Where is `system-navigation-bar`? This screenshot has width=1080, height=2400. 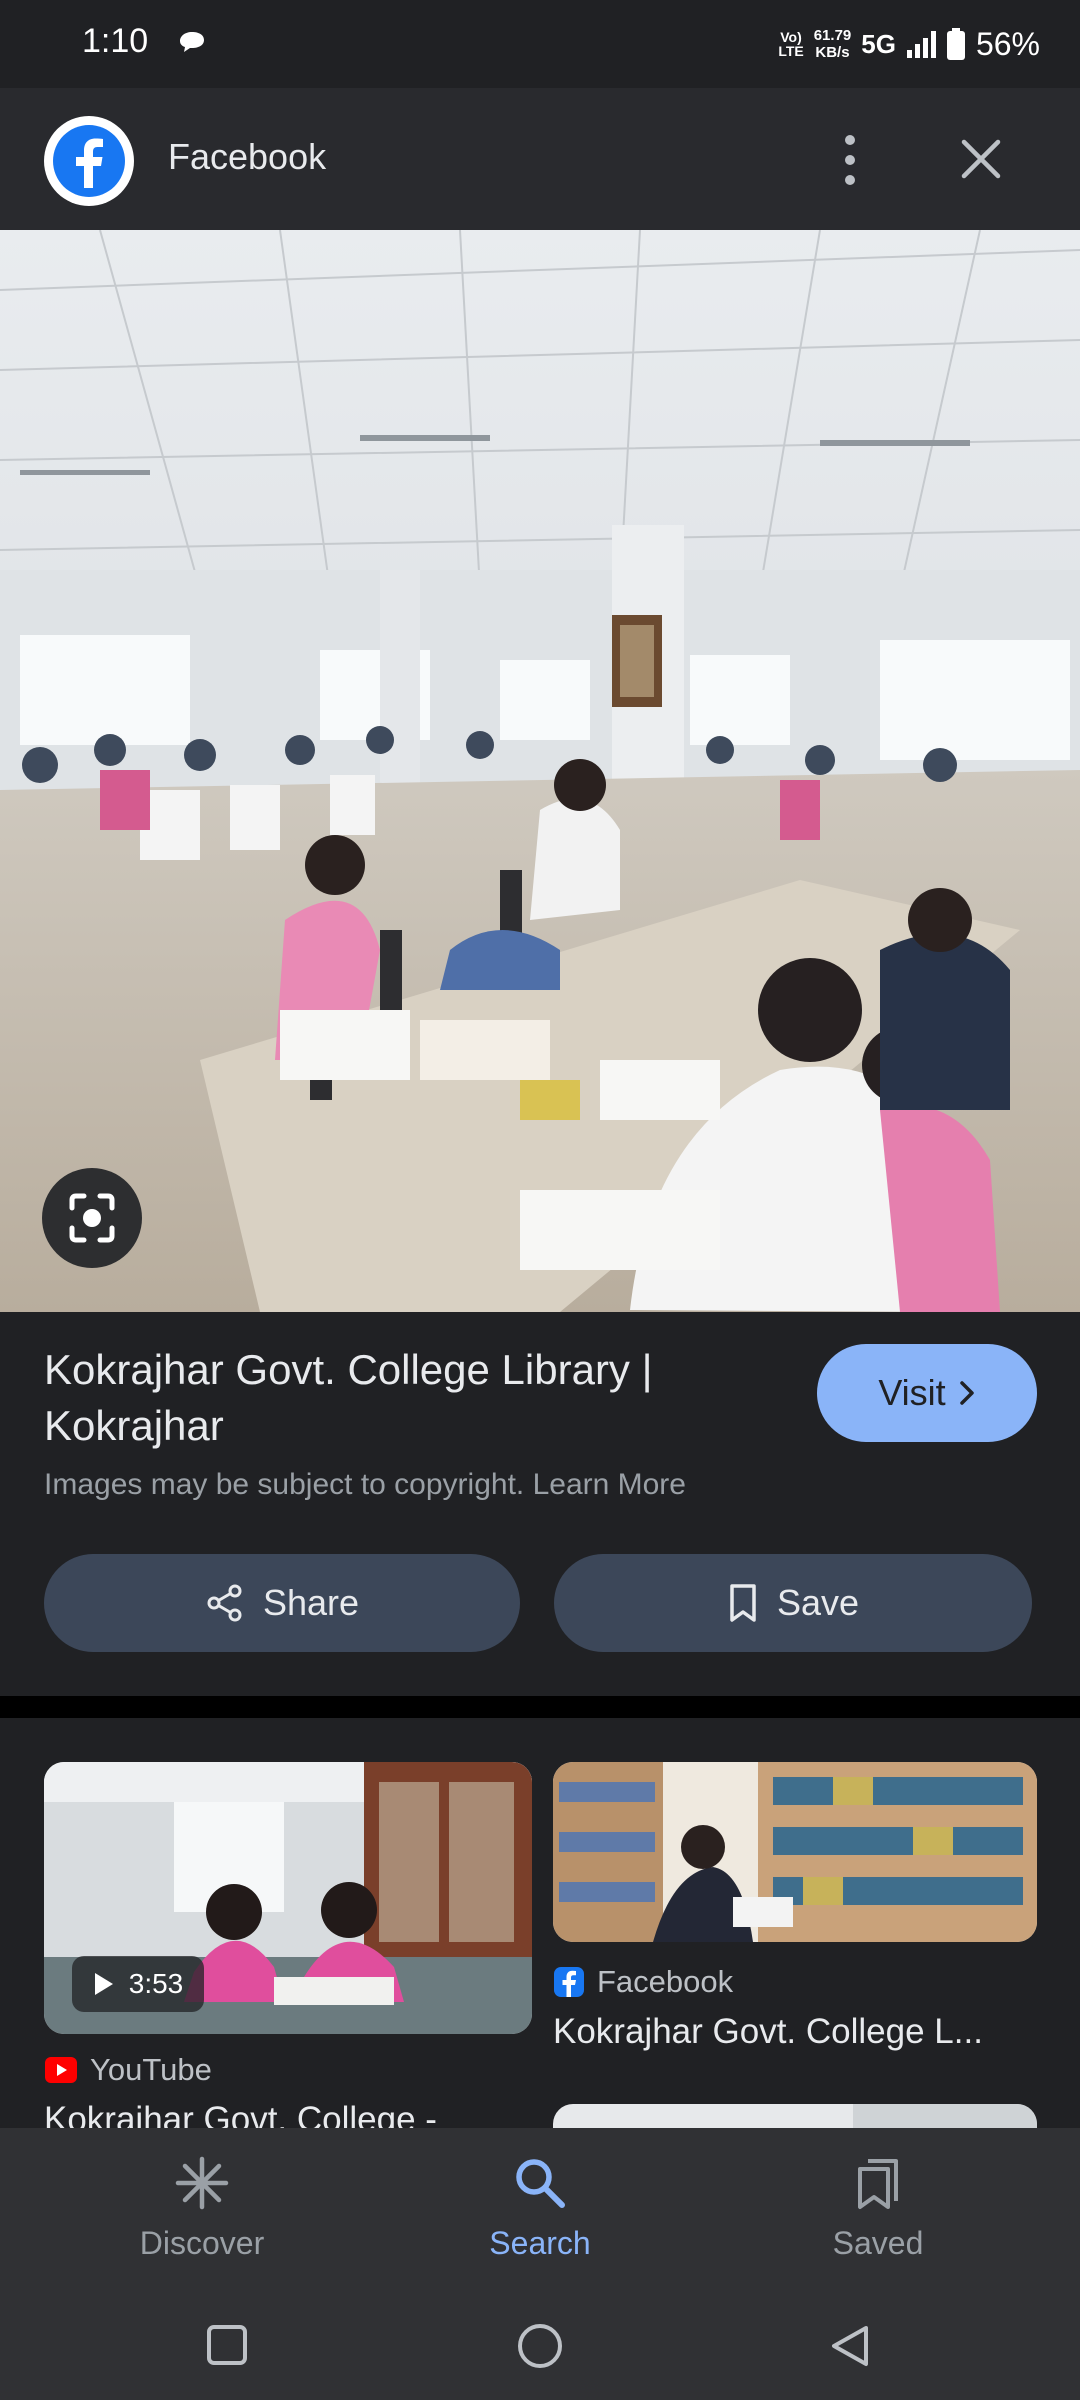 system-navigation-bar is located at coordinates (540, 2344).